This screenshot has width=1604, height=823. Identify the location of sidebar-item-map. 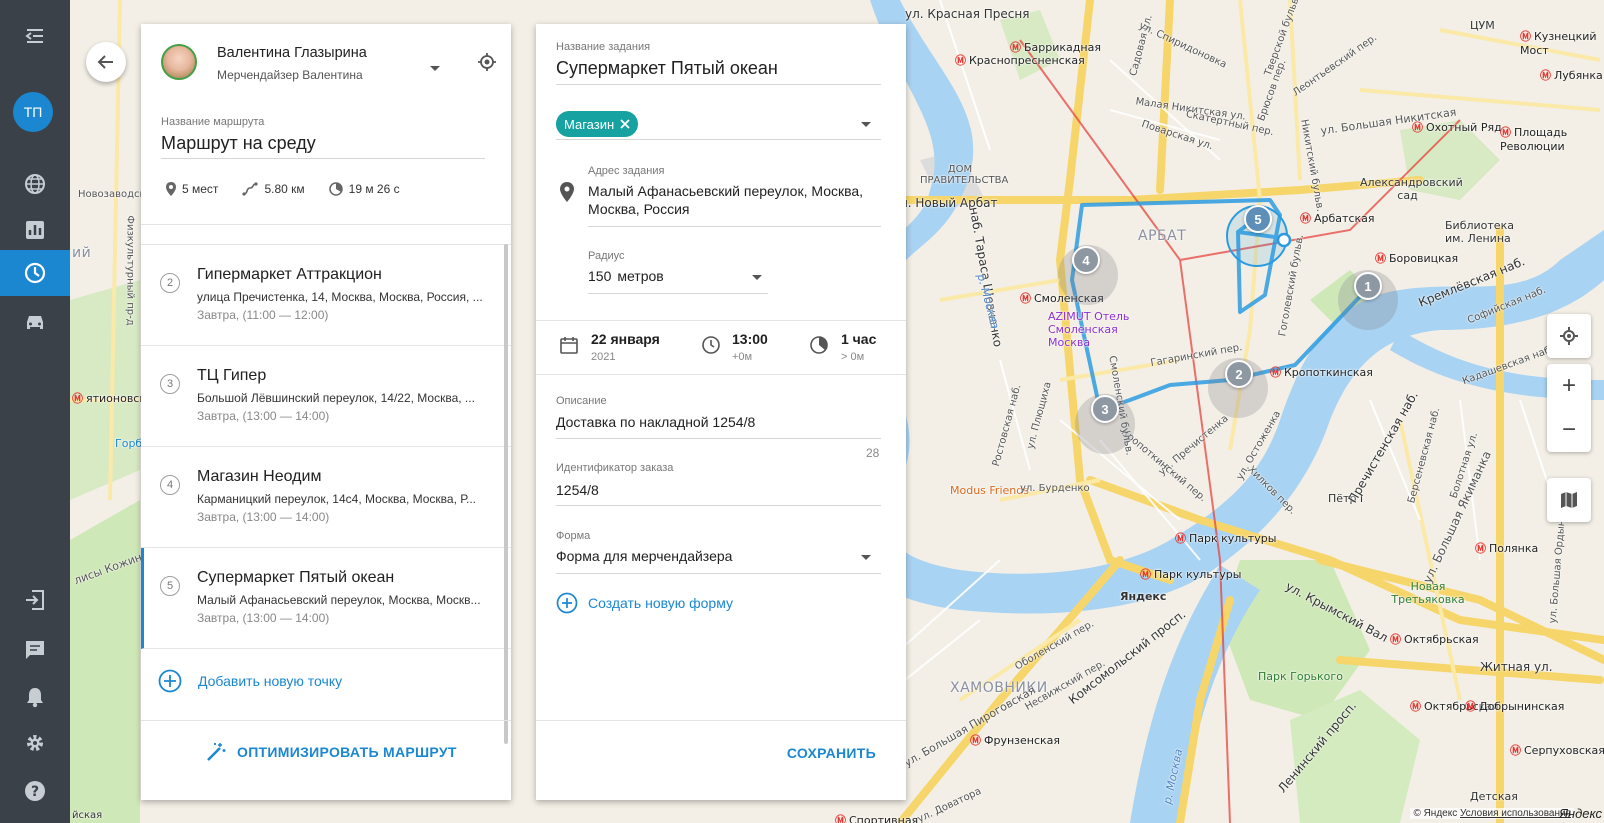
(35, 184).